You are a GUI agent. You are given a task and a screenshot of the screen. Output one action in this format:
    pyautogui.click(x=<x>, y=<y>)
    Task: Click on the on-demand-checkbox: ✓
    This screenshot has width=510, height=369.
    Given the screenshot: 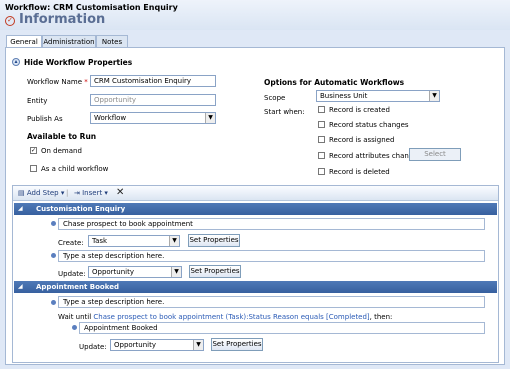 What is the action you would take?
    pyautogui.click(x=33, y=150)
    